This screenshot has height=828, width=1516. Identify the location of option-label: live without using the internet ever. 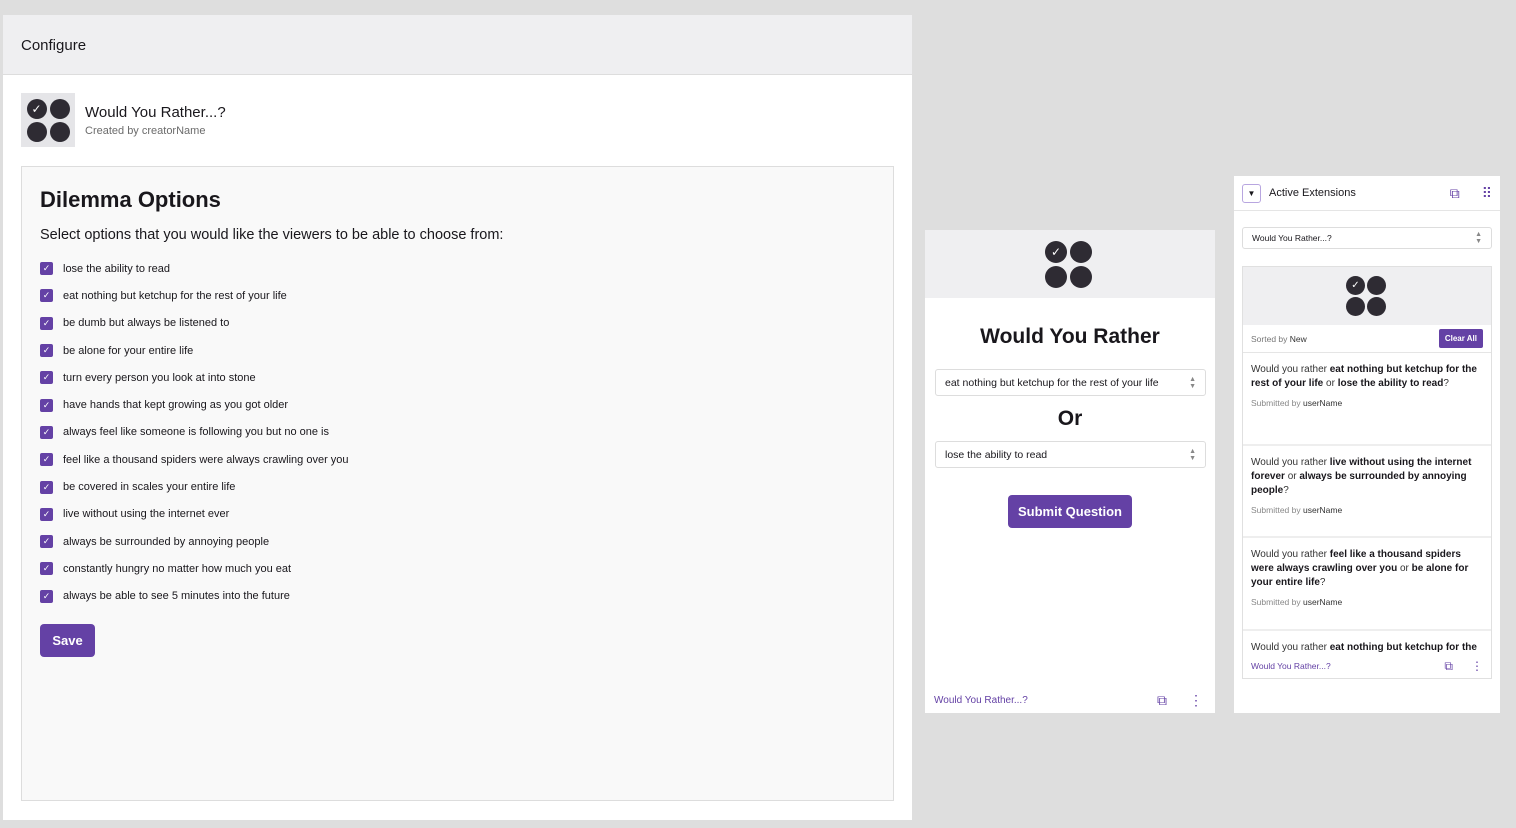
(146, 514).